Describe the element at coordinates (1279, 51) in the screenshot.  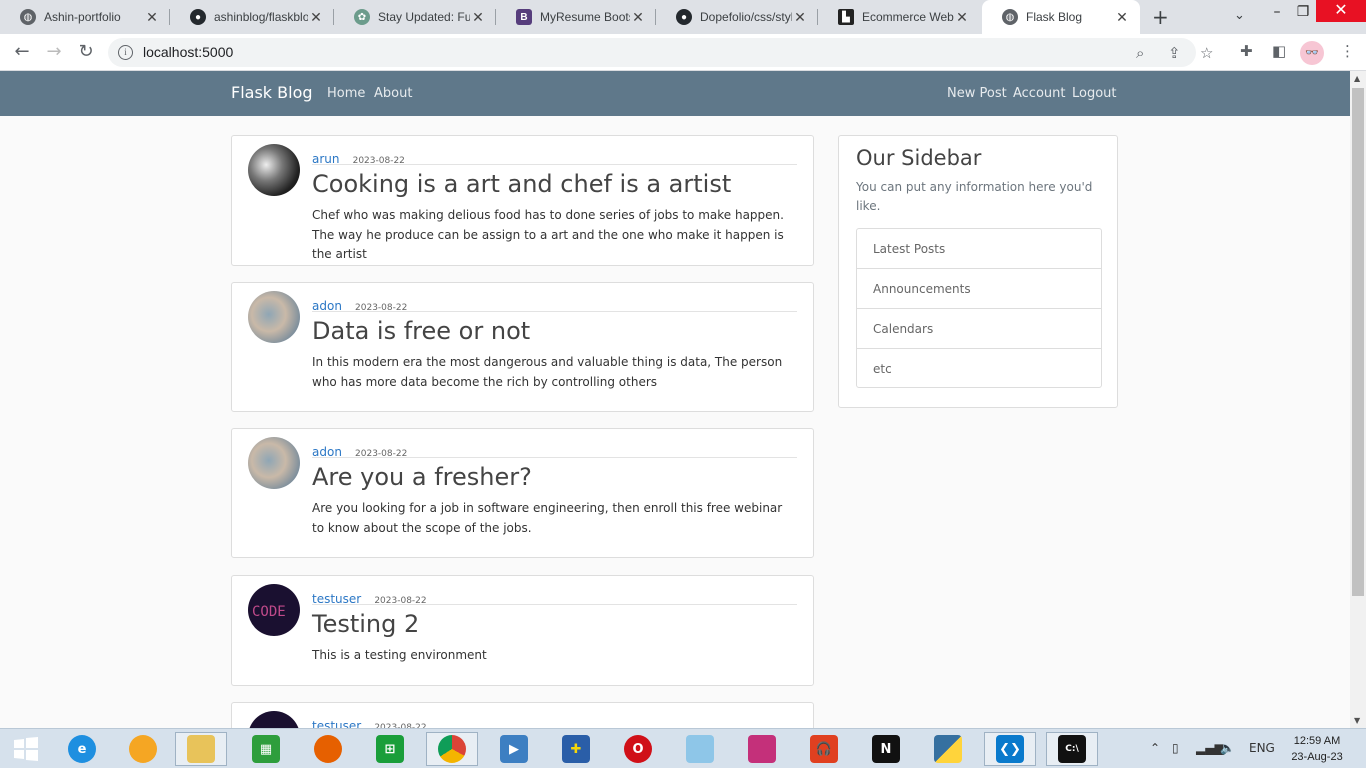
I see `side-panel-icon: ◧` at that location.